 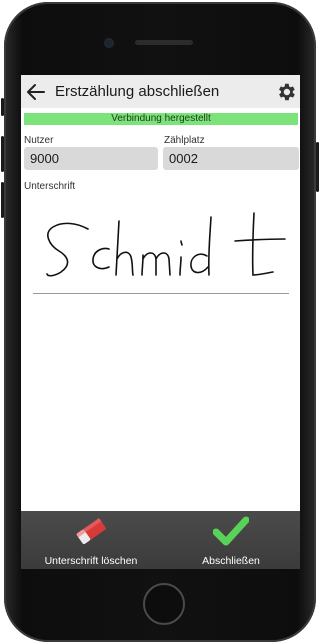 What do you see at coordinates (2, 200) in the screenshot?
I see `volume-down-button` at bounding box center [2, 200].